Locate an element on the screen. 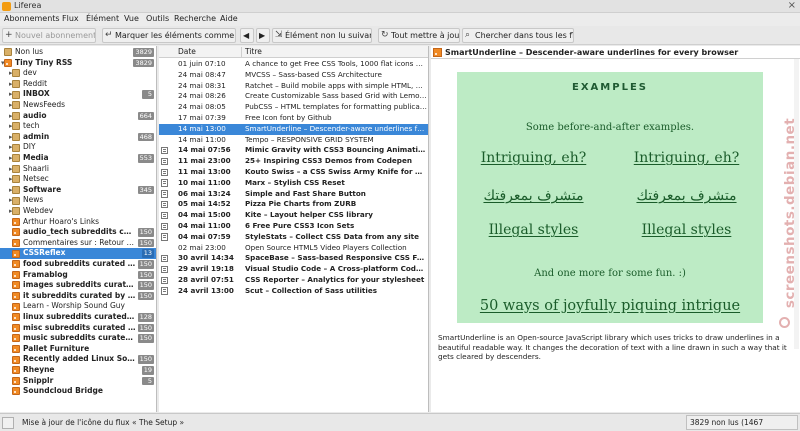  feed-name: DIY is located at coordinates (29, 147).